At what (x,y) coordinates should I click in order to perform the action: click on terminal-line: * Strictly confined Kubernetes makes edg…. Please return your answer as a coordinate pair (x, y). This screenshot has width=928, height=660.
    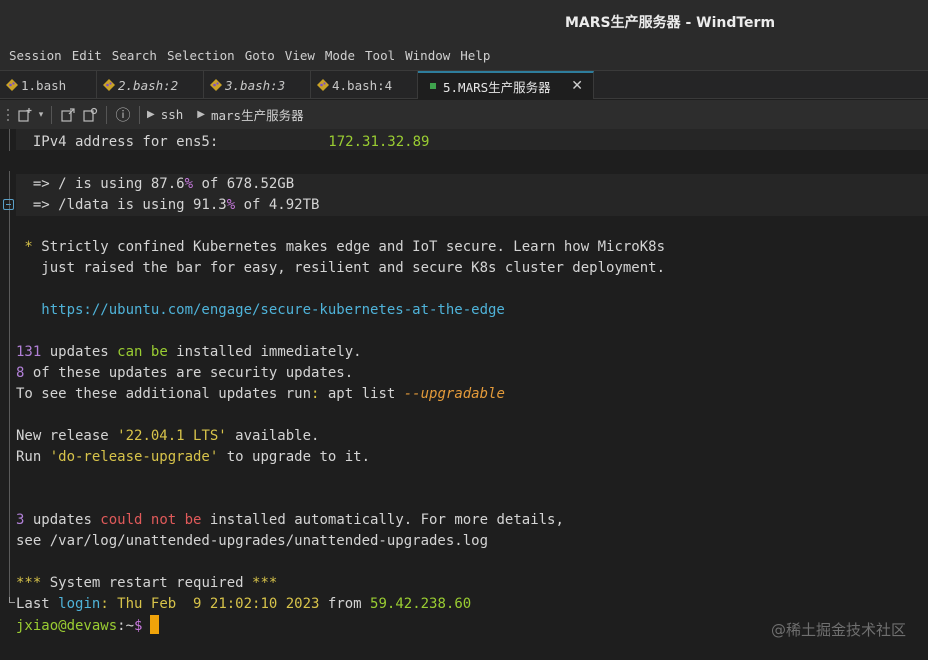
    Looking at the image, I should click on (341, 247).